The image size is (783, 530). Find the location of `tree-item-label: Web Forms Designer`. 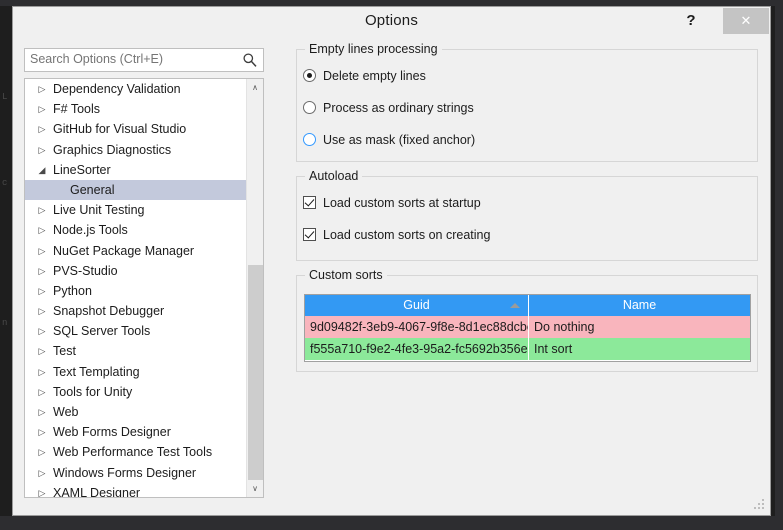

tree-item-label: Web Forms Designer is located at coordinates (112, 432).